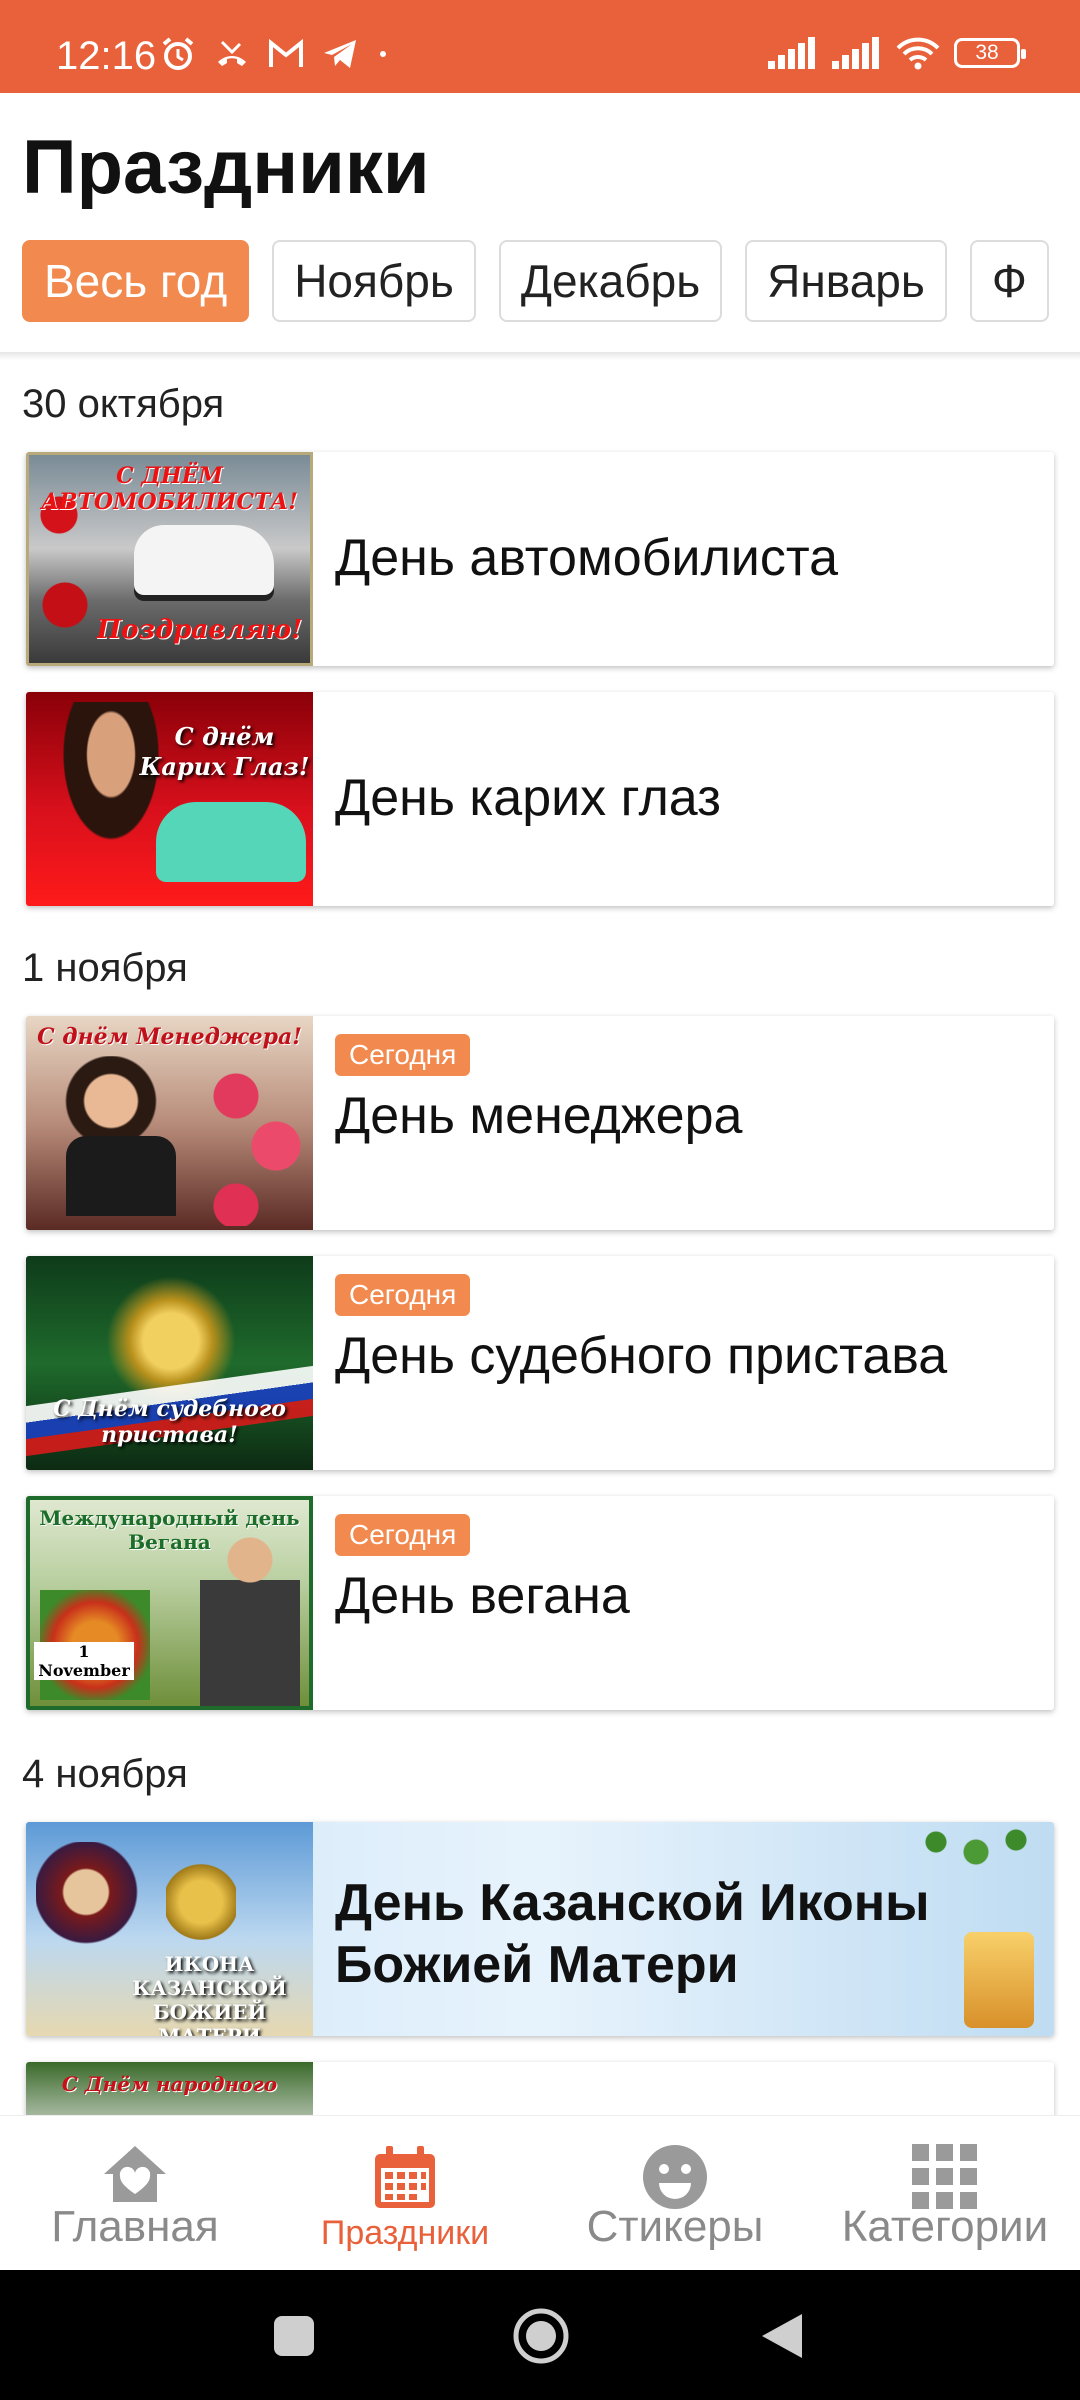  What do you see at coordinates (540, 356) in the screenshot?
I see `header-divider` at bounding box center [540, 356].